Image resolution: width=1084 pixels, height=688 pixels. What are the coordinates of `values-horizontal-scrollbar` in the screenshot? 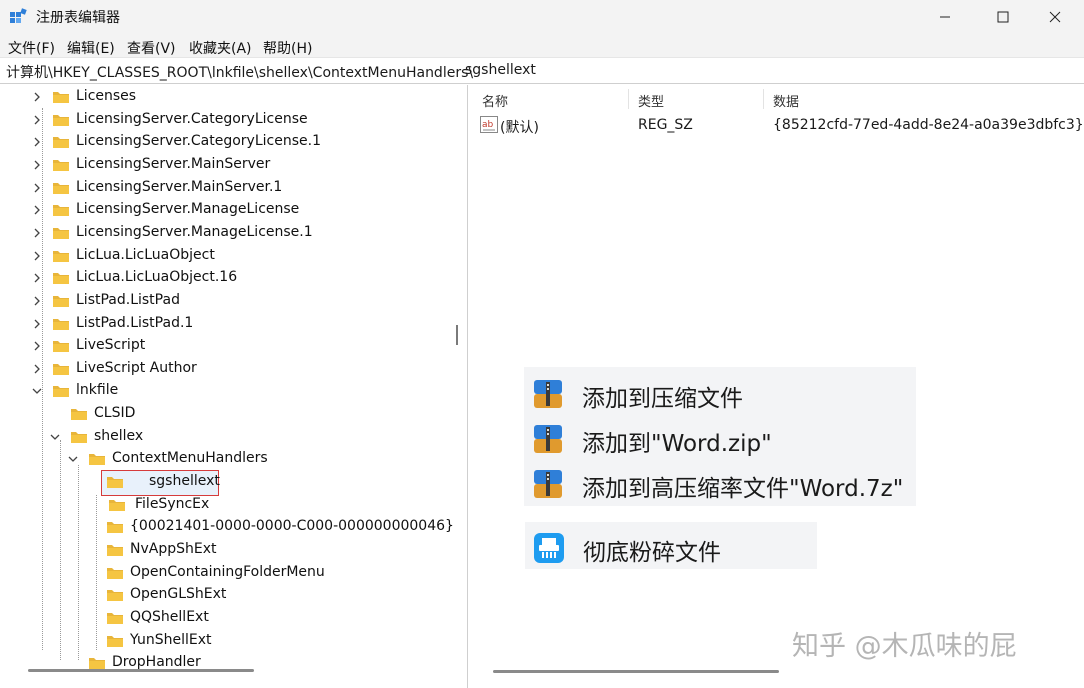 It's located at (636, 671).